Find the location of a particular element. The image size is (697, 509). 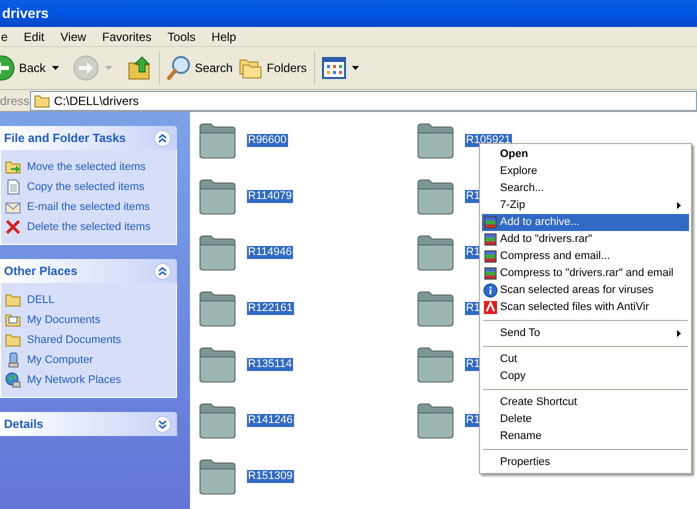

folder-name: R141246 is located at coordinates (270, 420).